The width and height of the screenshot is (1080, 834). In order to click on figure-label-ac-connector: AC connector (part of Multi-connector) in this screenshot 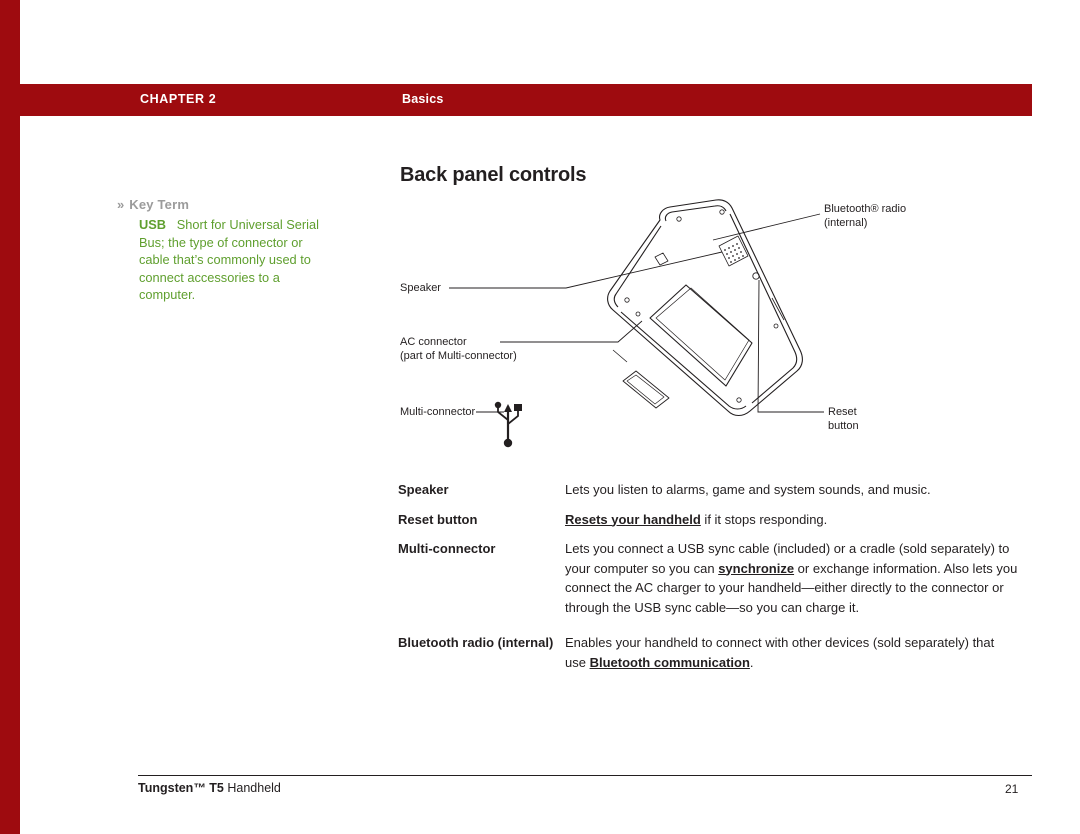, I will do `click(458, 349)`.